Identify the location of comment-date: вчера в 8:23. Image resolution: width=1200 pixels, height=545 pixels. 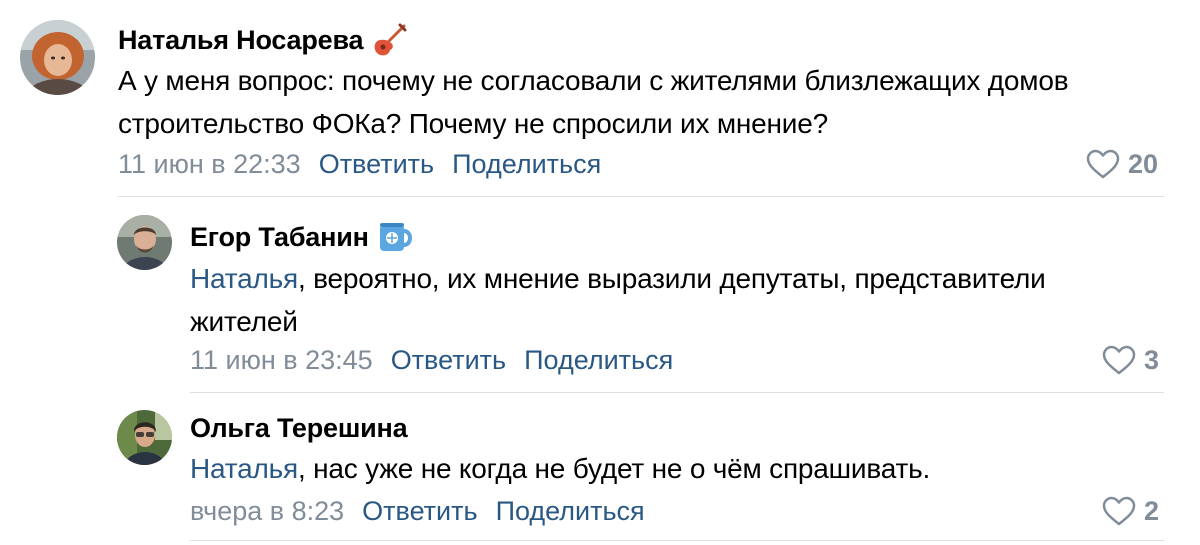
(267, 511).